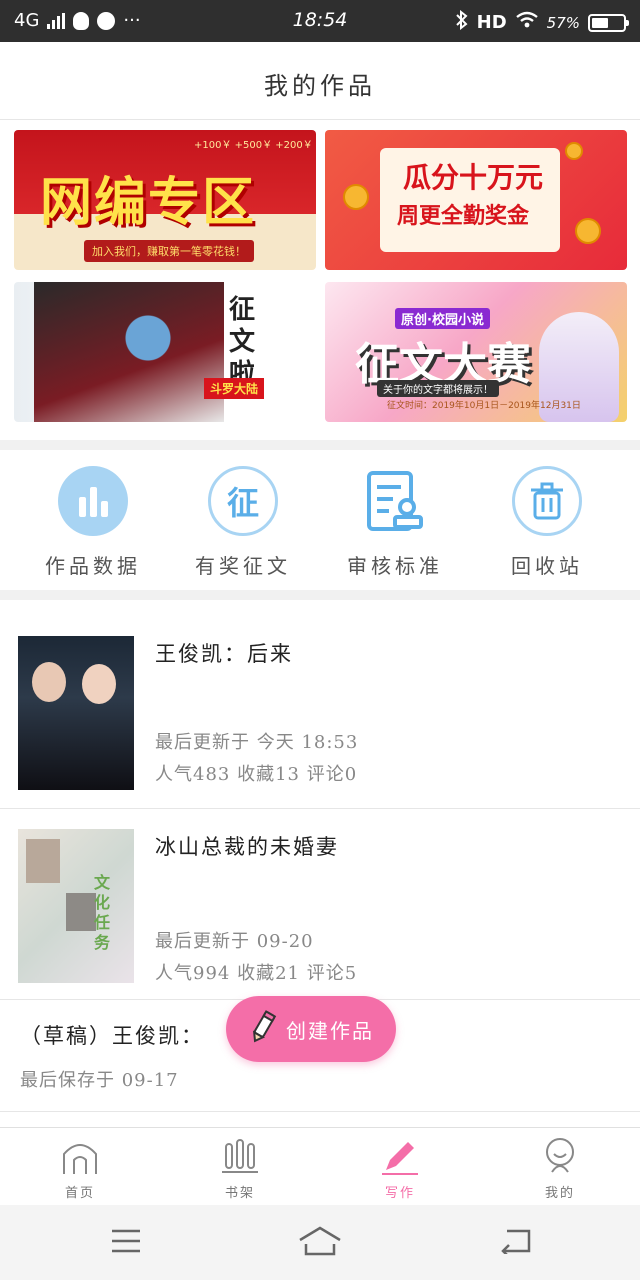 This screenshot has width=640, height=1280. Describe the element at coordinates (320, 21) in the screenshot. I see `status-bar: 4G ··· 18:54 HD 57%` at that location.